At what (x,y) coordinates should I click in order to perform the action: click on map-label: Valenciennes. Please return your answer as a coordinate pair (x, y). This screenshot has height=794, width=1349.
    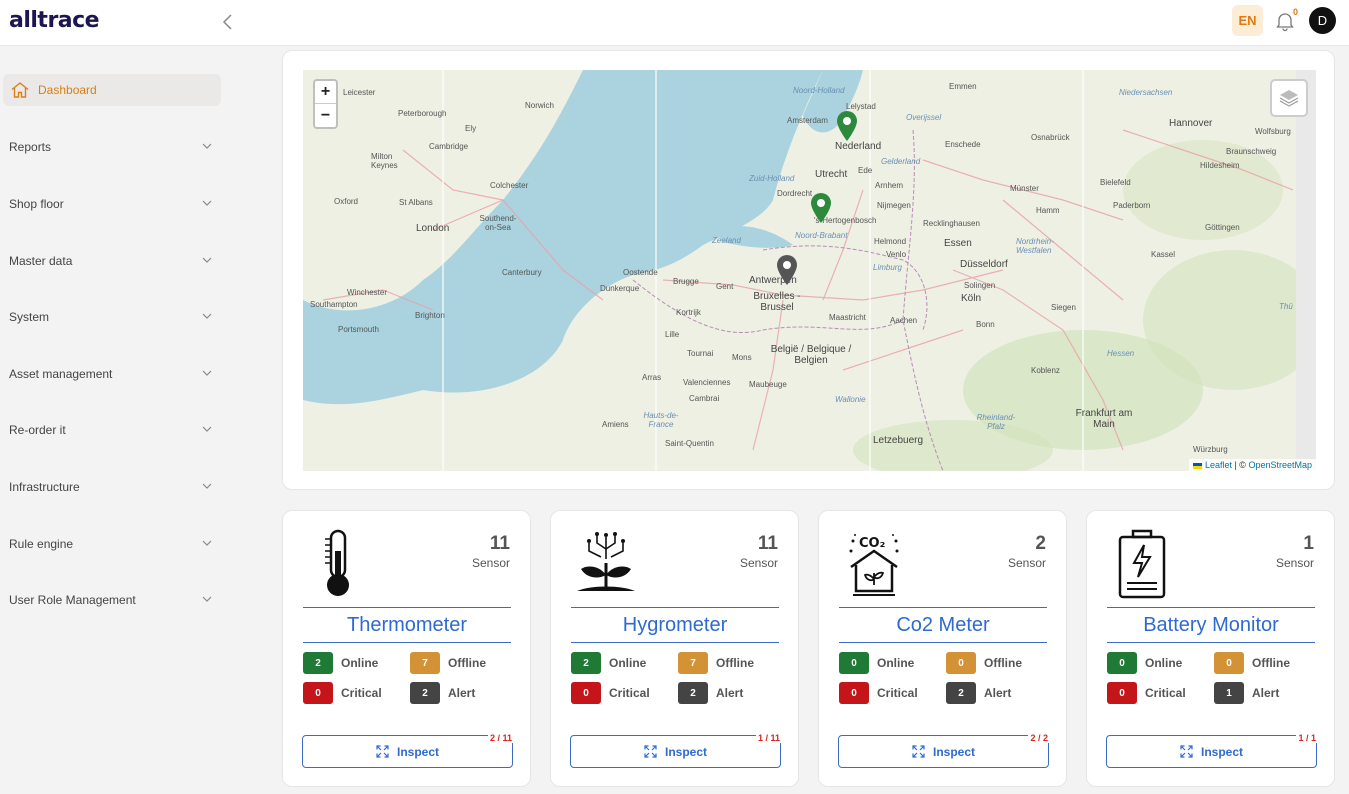
    Looking at the image, I should click on (707, 382).